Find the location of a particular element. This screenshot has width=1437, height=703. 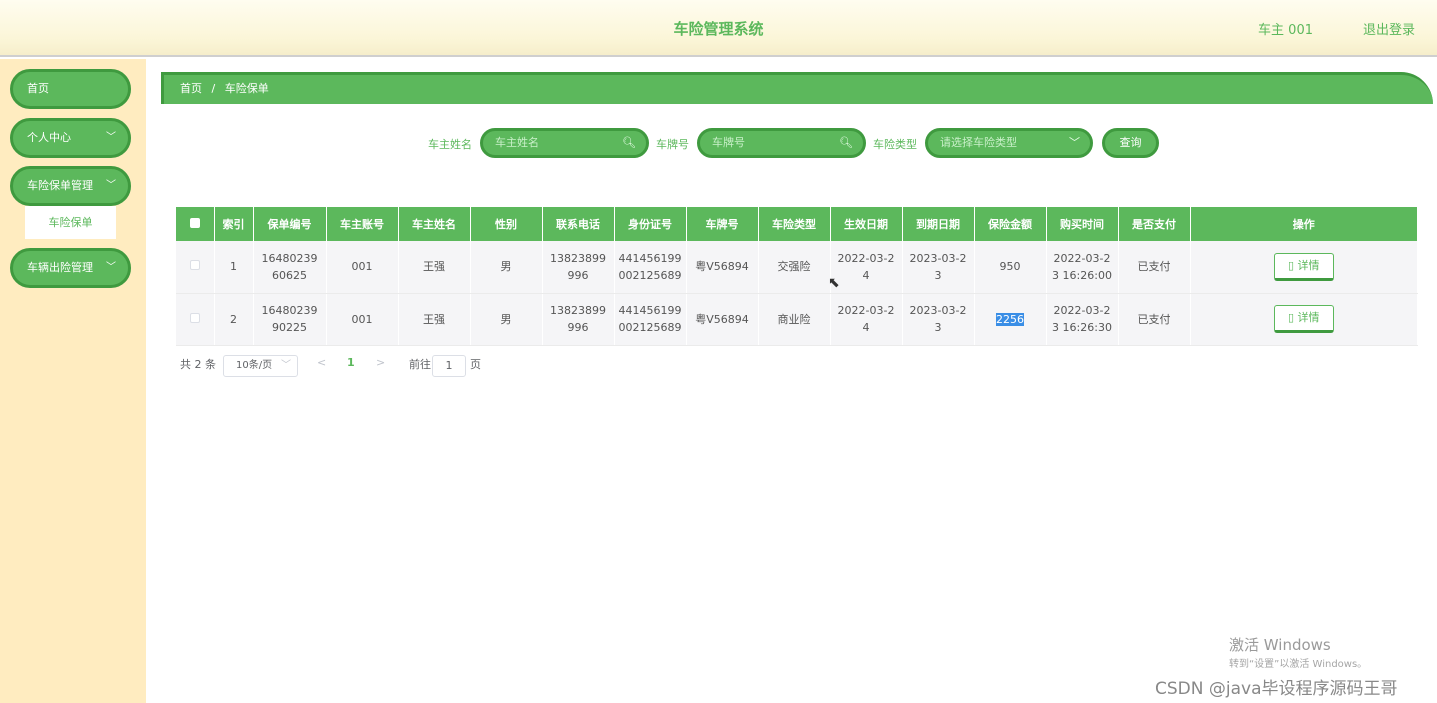

phone-text: 13823899996 is located at coordinates (578, 266).